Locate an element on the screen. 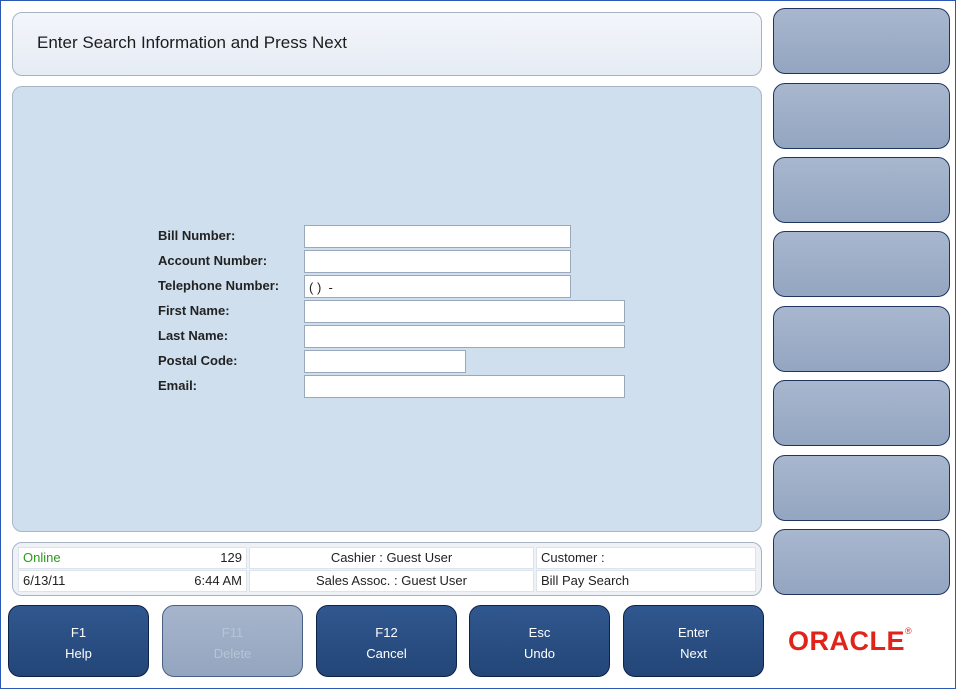 Image resolution: width=956 pixels, height=689 pixels. oracle-logo: ORACLE® is located at coordinates (865, 641).